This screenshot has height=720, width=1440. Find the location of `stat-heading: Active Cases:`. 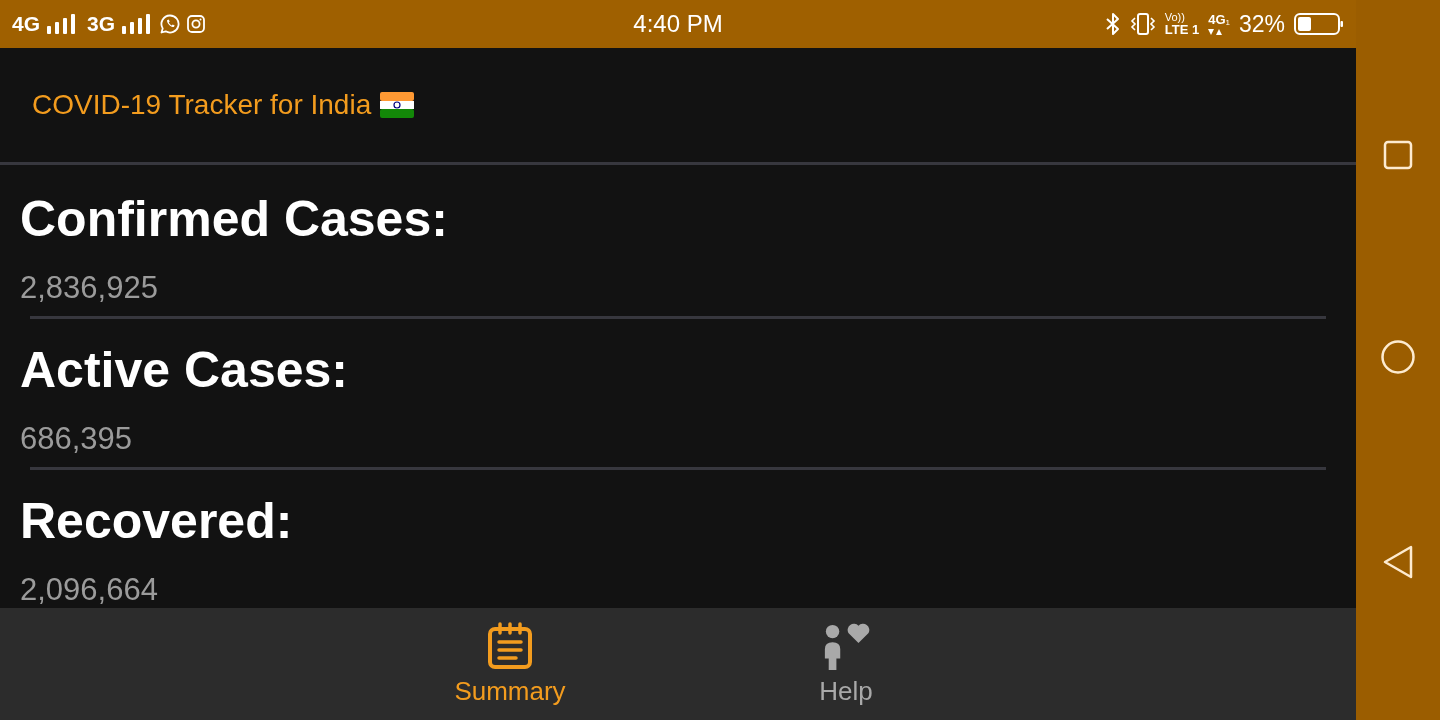

stat-heading: Active Cases: is located at coordinates (184, 370).